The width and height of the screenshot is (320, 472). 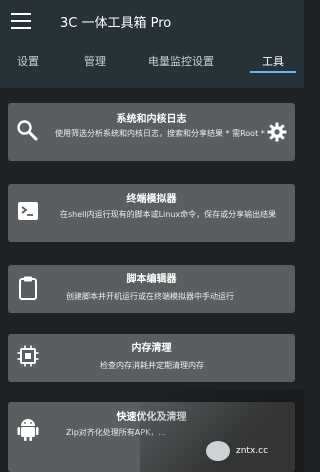 What do you see at coordinates (150, 296) in the screenshot?
I see `card-description: 创建脚本并开机运行或在终端模拟器中手动运行` at bounding box center [150, 296].